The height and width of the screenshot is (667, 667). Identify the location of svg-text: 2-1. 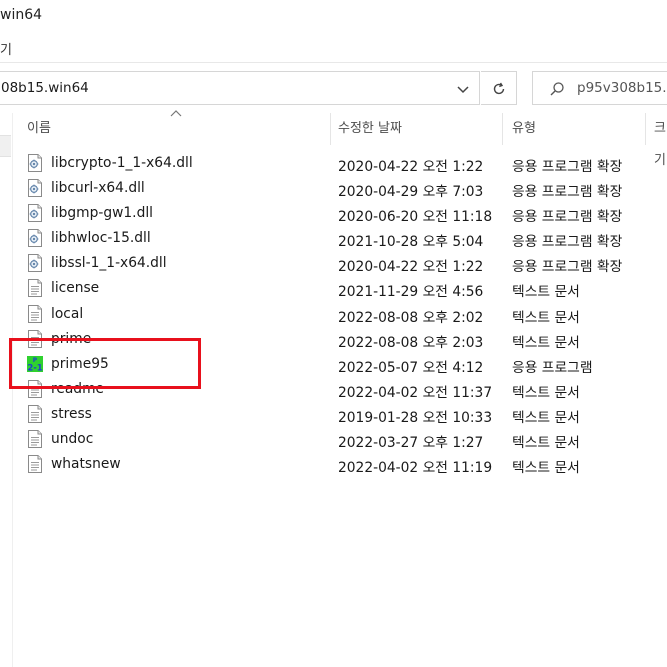
(34, 368).